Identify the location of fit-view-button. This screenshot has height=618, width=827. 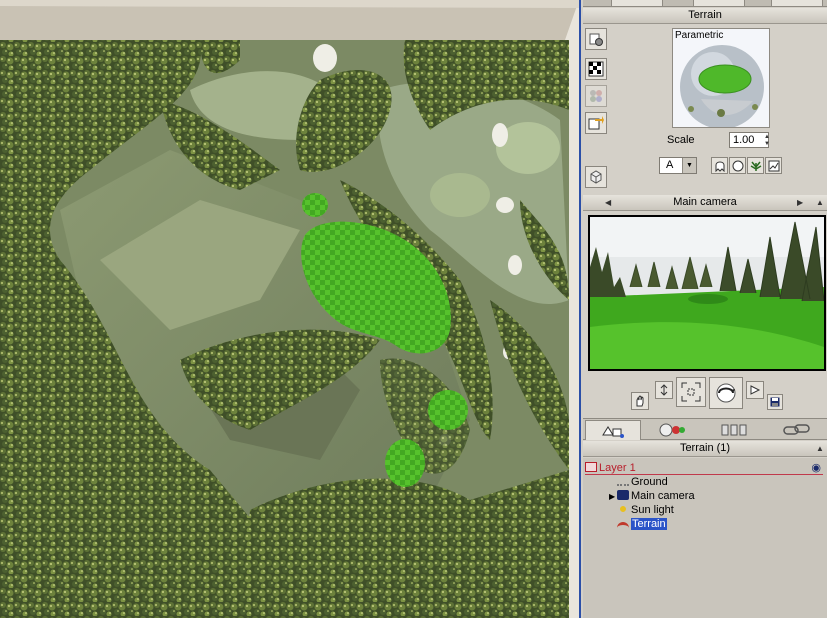
(691, 392).